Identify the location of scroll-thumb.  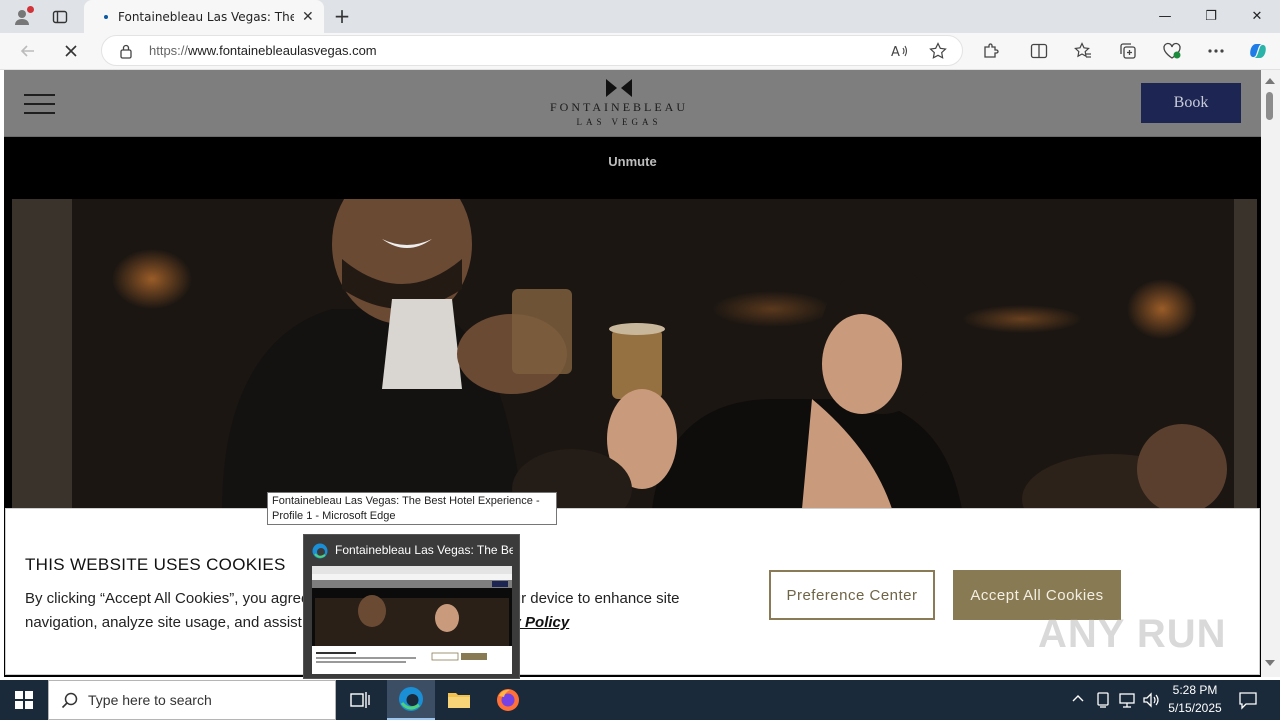
(1269, 106).